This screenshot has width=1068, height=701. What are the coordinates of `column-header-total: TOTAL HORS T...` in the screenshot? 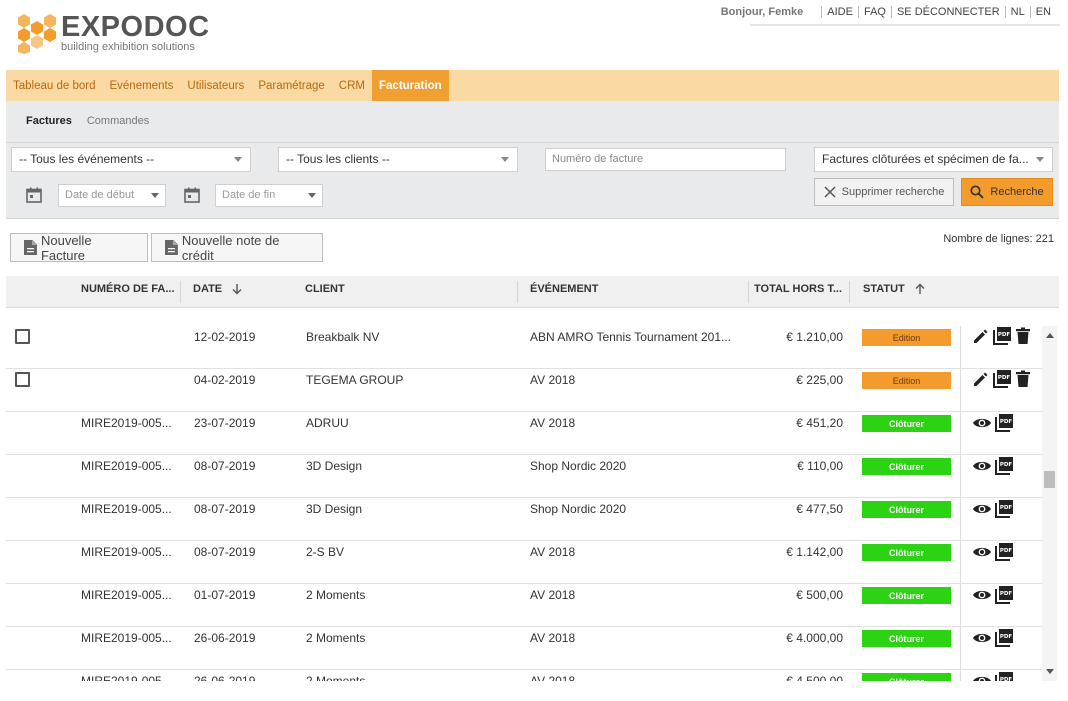 It's located at (799, 291).